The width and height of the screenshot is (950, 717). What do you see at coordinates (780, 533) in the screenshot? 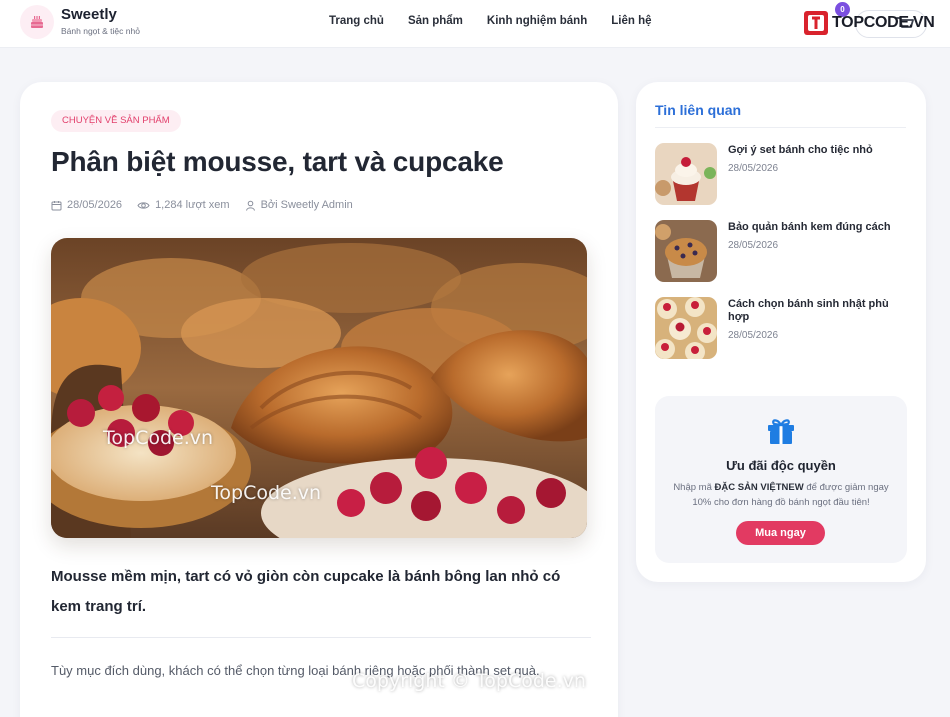
I see `buy-now-button: Mua ngay` at bounding box center [780, 533].